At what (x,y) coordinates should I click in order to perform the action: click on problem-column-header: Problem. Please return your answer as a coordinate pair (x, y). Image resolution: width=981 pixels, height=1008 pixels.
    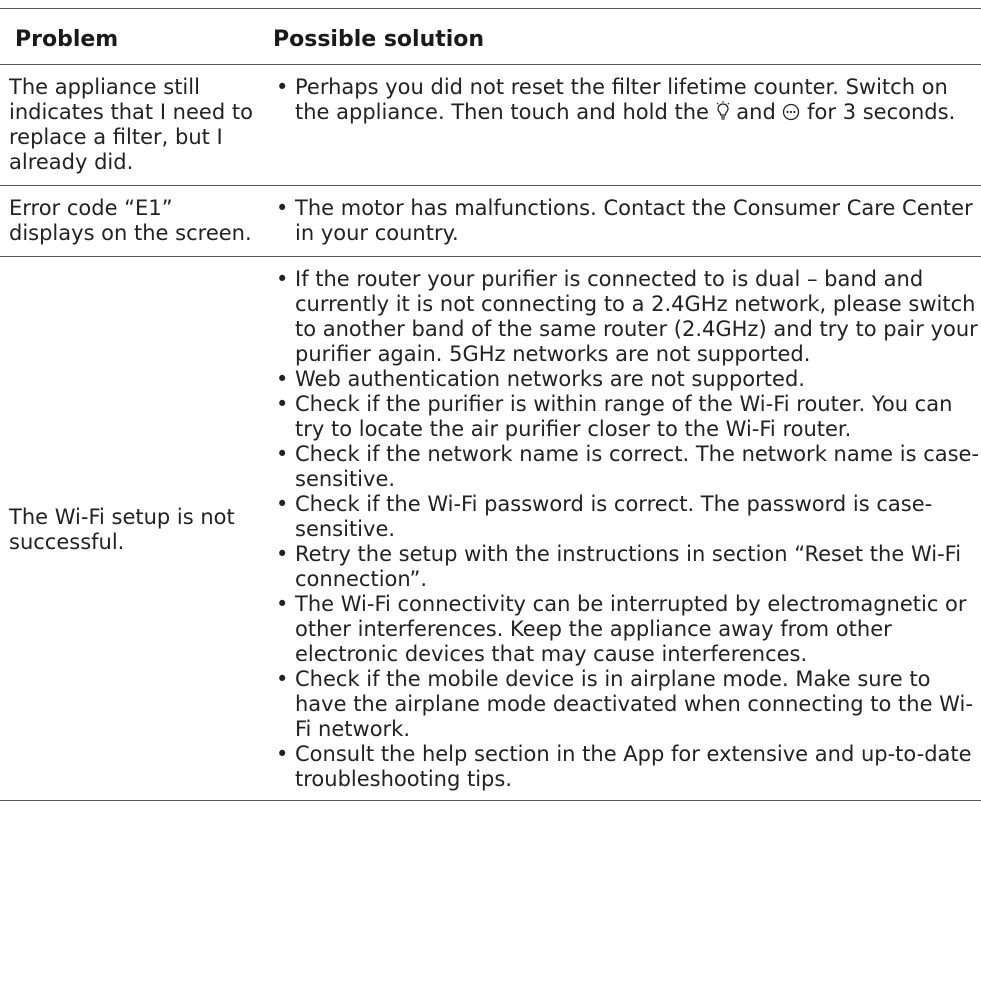
    Looking at the image, I should click on (135, 36).